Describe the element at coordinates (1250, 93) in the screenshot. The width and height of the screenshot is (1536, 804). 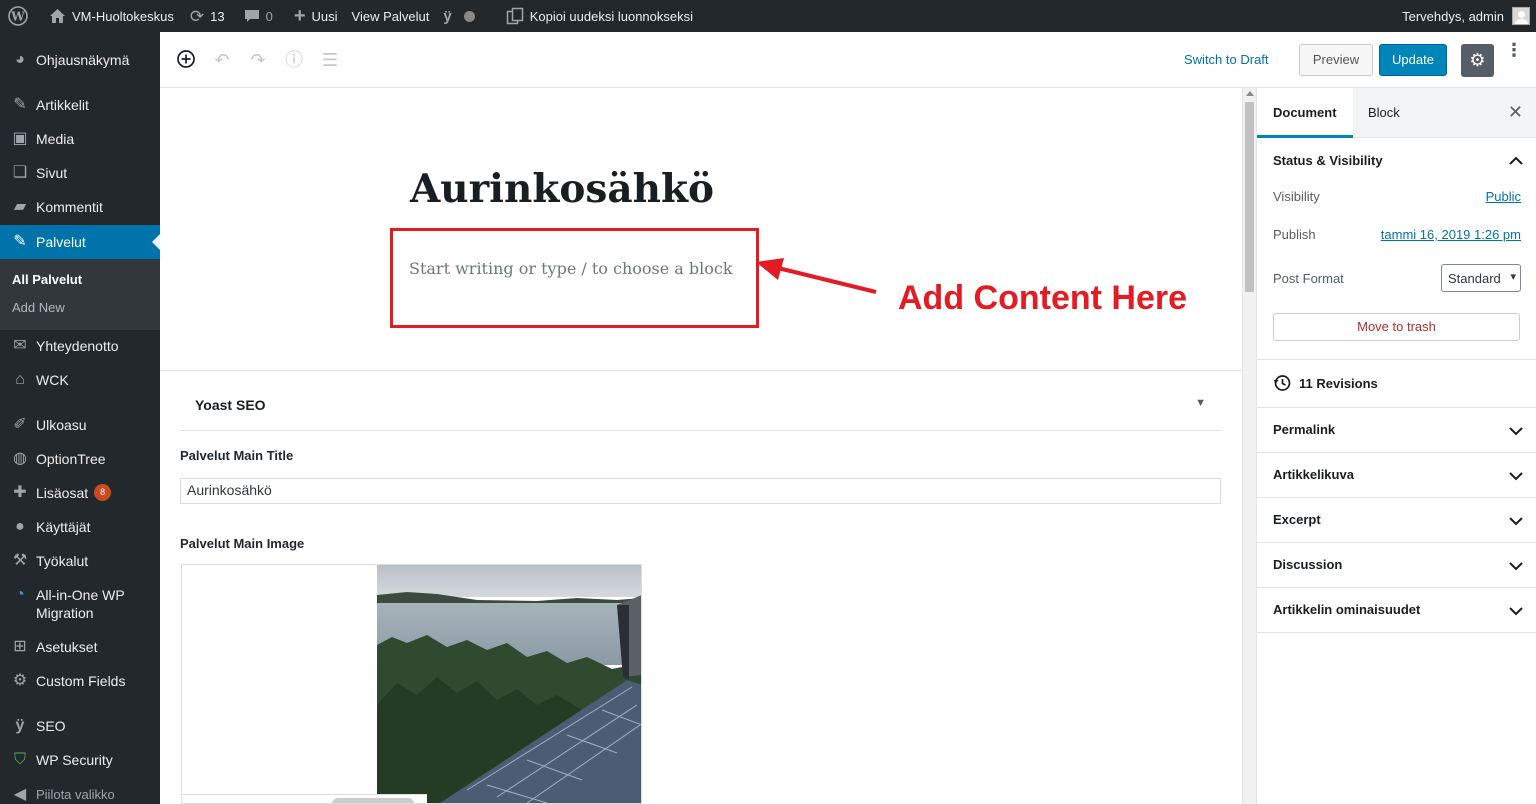
I see `scroll-up-icon` at that location.